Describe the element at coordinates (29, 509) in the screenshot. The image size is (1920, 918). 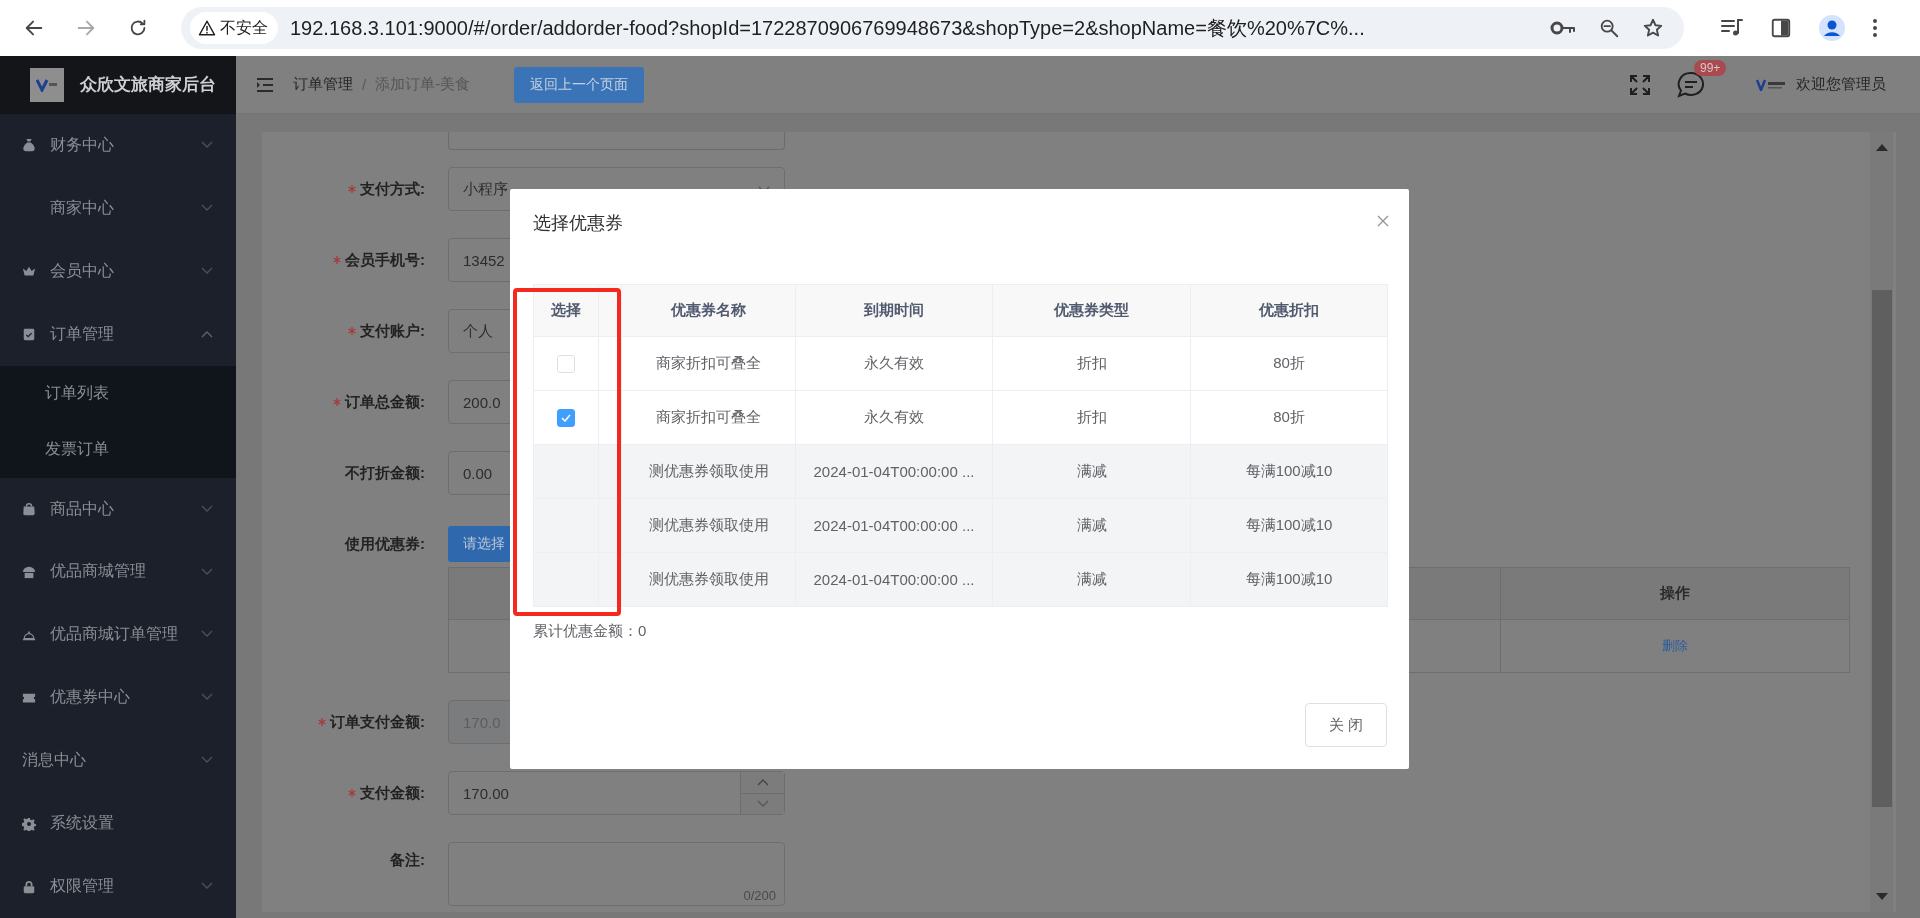
I see `shopping-bag-icon` at that location.